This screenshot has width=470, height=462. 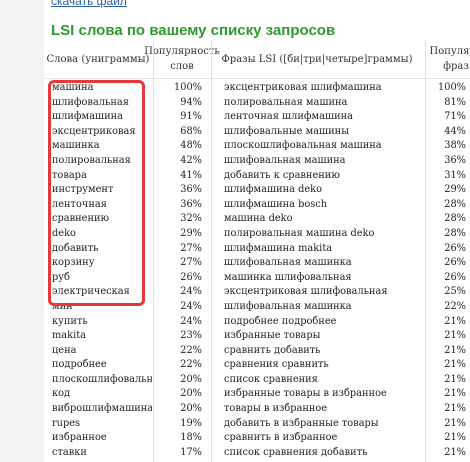 What do you see at coordinates (276, 365) in the screenshot?
I see `phrase-cell: сравнения сравнить` at bounding box center [276, 365].